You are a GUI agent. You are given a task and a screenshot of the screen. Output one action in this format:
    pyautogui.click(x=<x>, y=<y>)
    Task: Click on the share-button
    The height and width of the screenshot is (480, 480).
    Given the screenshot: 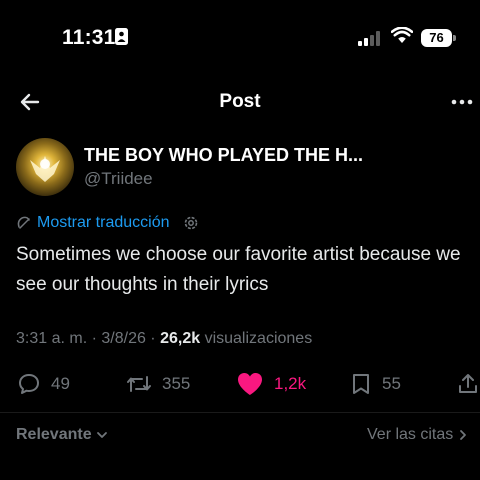 What is the action you would take?
    pyautogui.click(x=468, y=384)
    